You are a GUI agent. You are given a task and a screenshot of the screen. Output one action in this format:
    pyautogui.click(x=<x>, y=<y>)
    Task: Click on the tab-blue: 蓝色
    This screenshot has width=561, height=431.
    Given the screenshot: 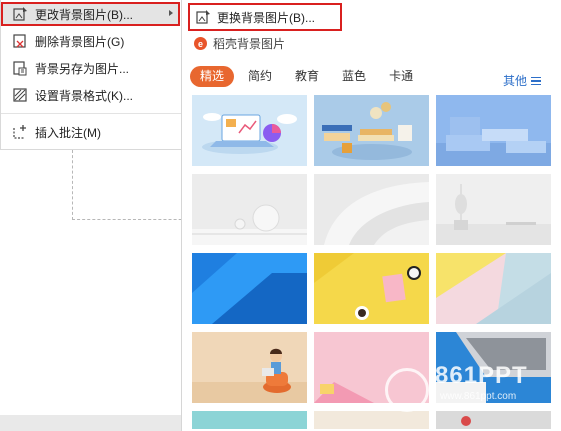 What is the action you would take?
    pyautogui.click(x=354, y=76)
    